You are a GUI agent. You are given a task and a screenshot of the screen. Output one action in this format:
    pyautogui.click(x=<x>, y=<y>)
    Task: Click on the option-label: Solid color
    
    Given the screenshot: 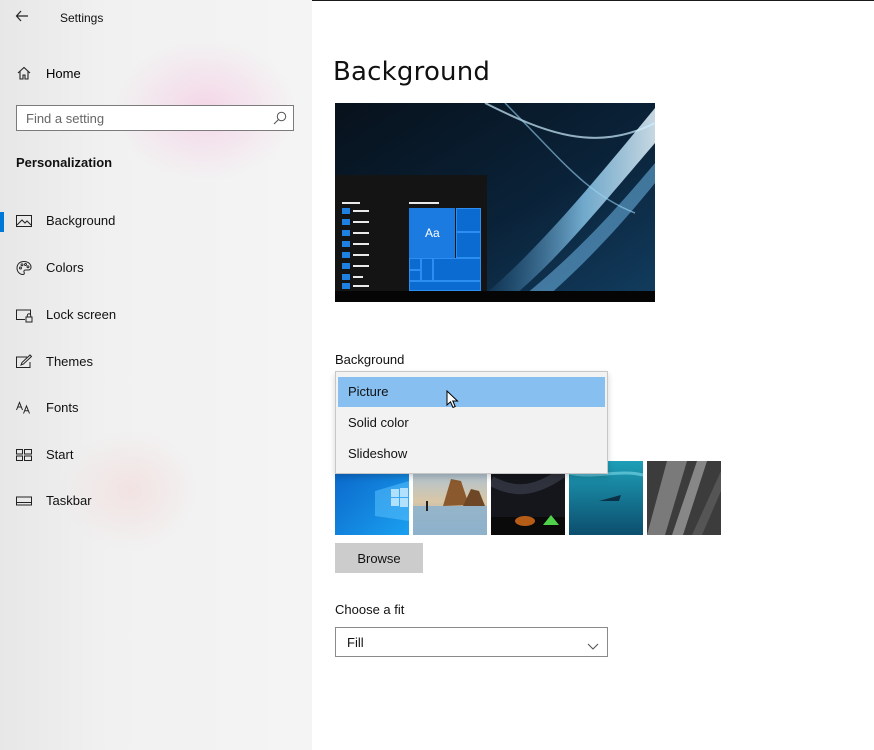 What is the action you would take?
    pyautogui.click(x=378, y=422)
    